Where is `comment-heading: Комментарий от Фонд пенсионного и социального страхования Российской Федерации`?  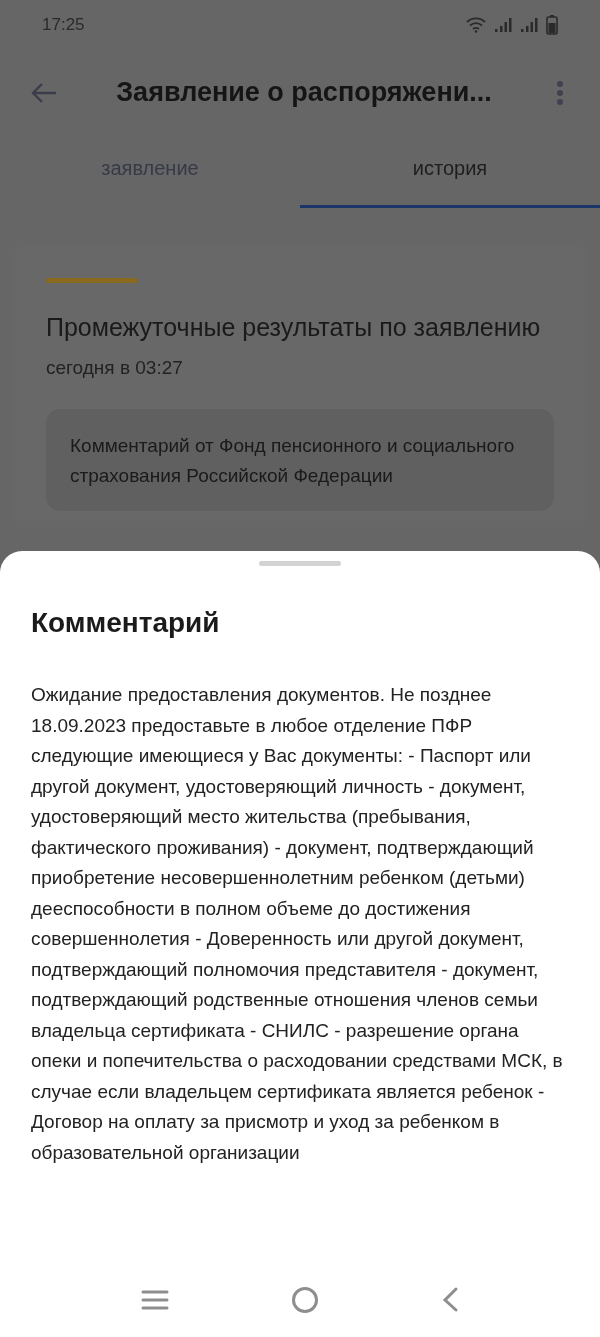 comment-heading: Комментарий от Фонд пенсионного и социального страхования Российской Федерации is located at coordinates (300, 460).